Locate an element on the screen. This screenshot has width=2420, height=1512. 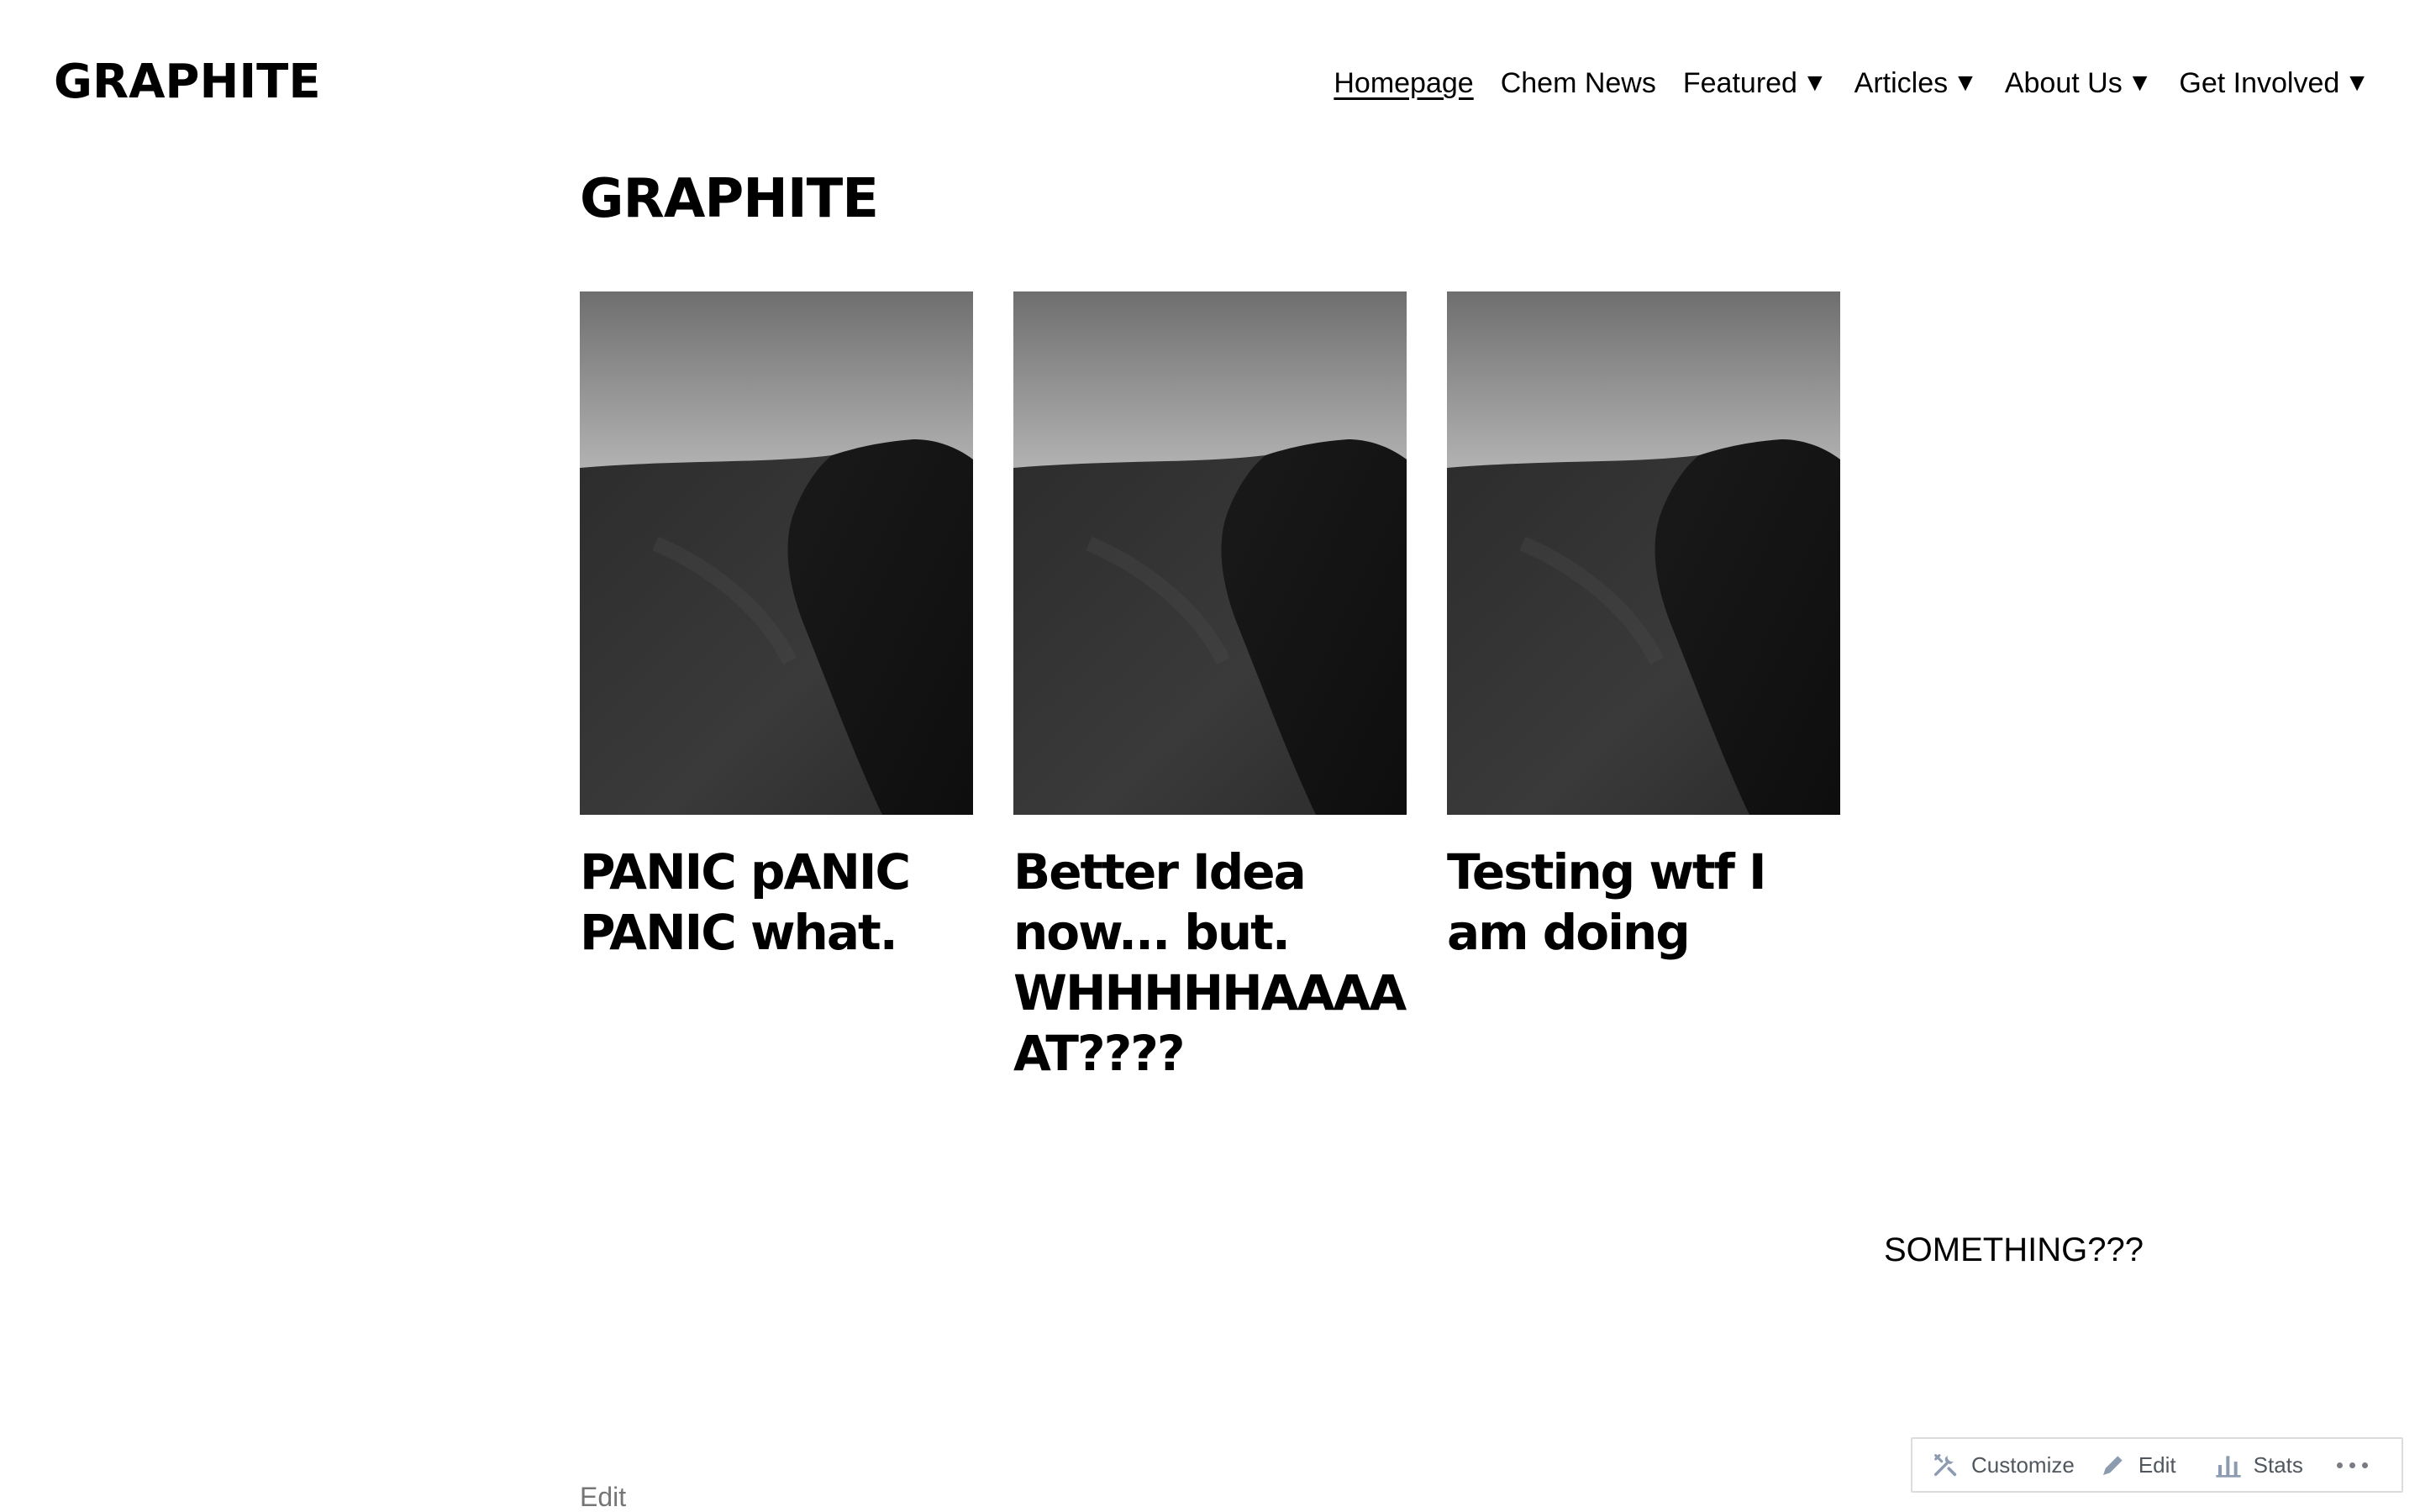
post-card: Better Idea now... but. WHHHHHAAAAAT???? is located at coordinates (1210, 687).